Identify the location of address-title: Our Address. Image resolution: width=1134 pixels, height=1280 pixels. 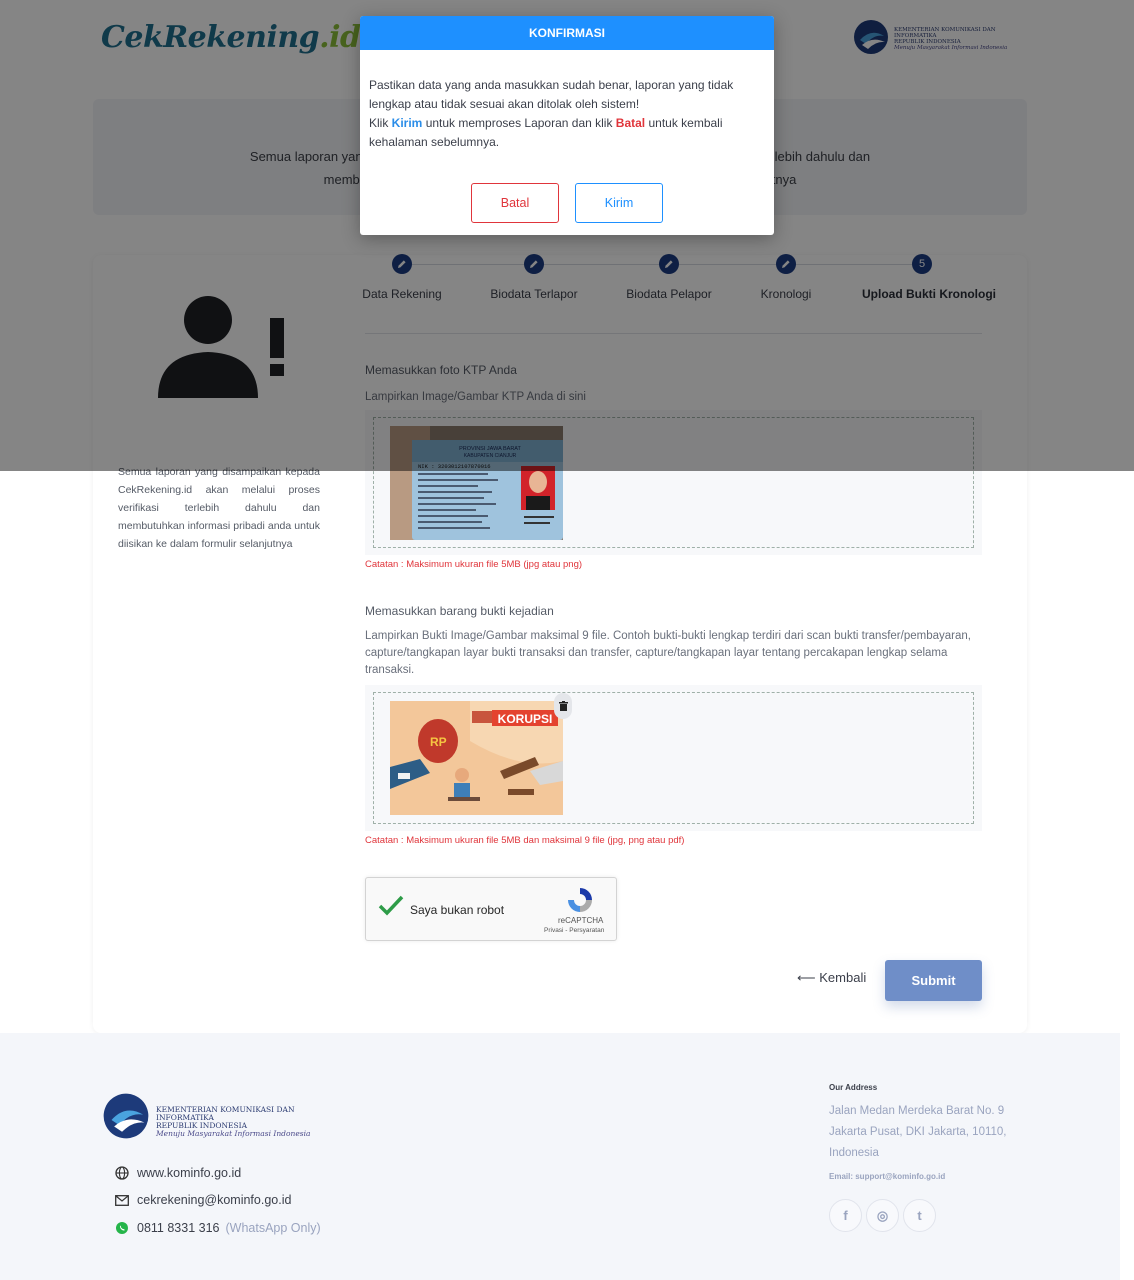
(853, 1087).